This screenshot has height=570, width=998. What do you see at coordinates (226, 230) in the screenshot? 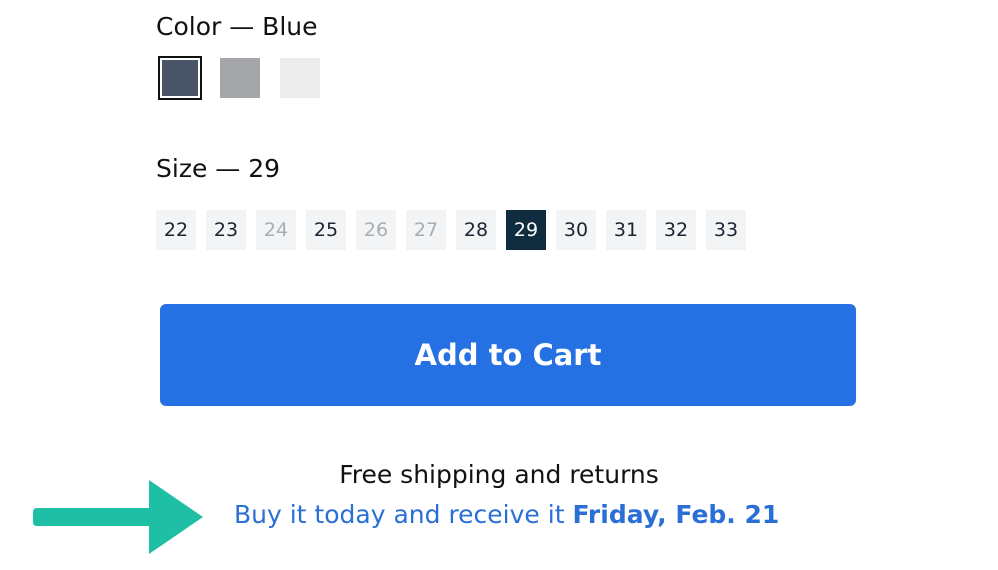
I see `size-option-23: 23` at bounding box center [226, 230].